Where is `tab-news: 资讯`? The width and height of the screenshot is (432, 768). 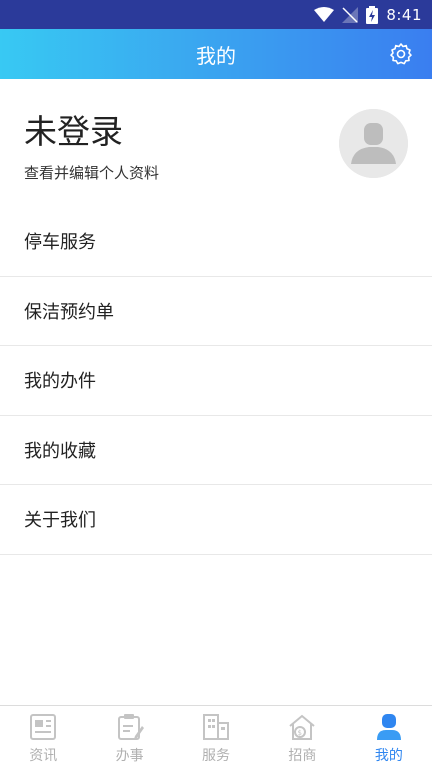 tab-news: 资讯 is located at coordinates (43, 737).